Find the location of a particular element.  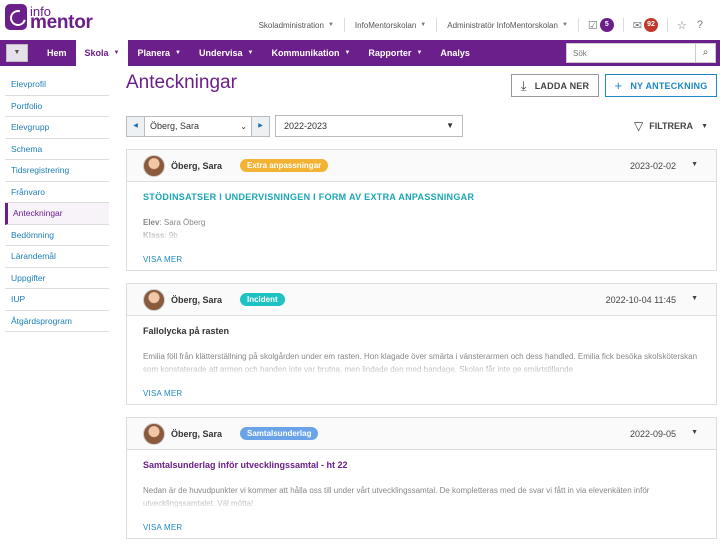

mail-button: ✉ 92 is located at coordinates (645, 25).